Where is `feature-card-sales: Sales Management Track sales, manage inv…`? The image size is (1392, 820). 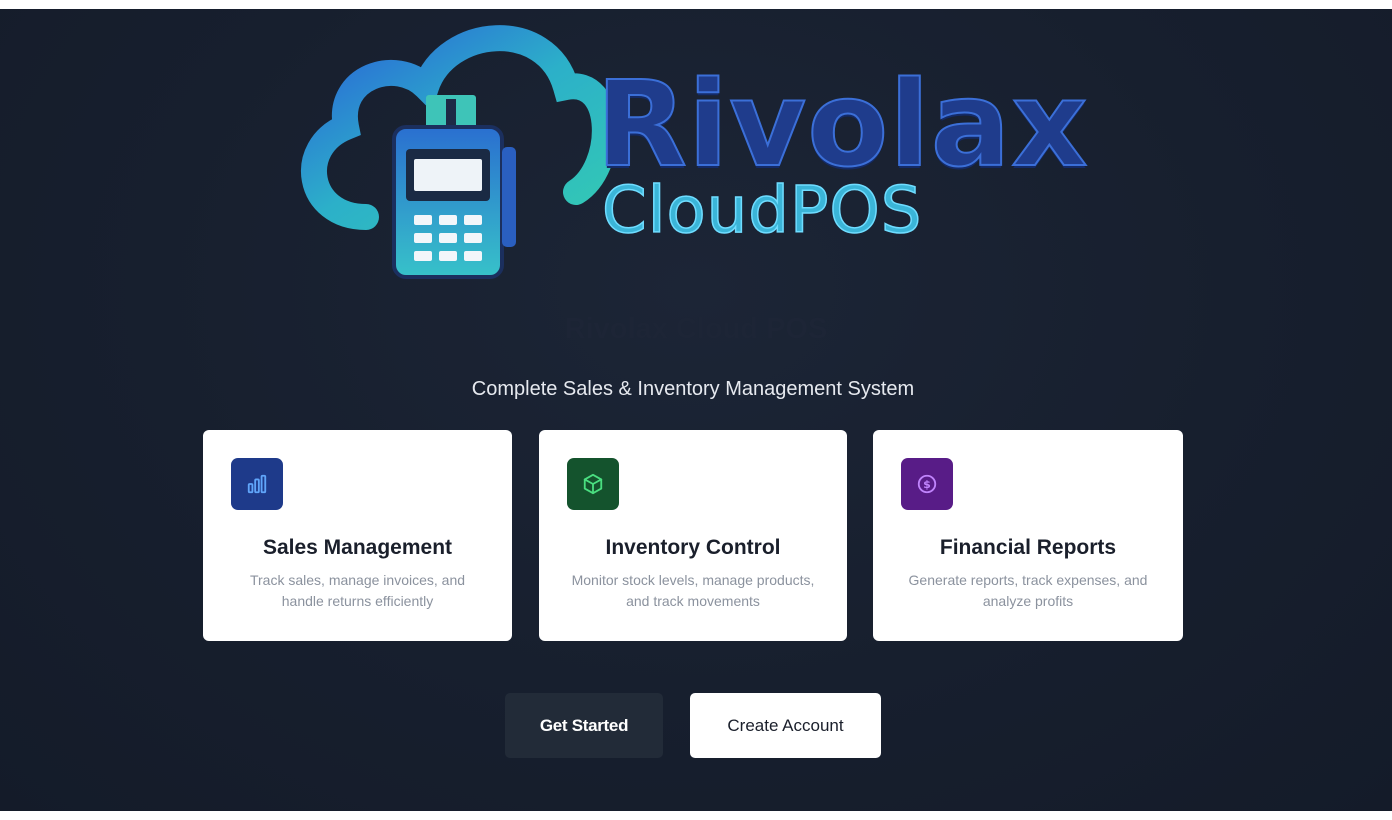 feature-card-sales: Sales Management Track sales, manage inv… is located at coordinates (357, 535).